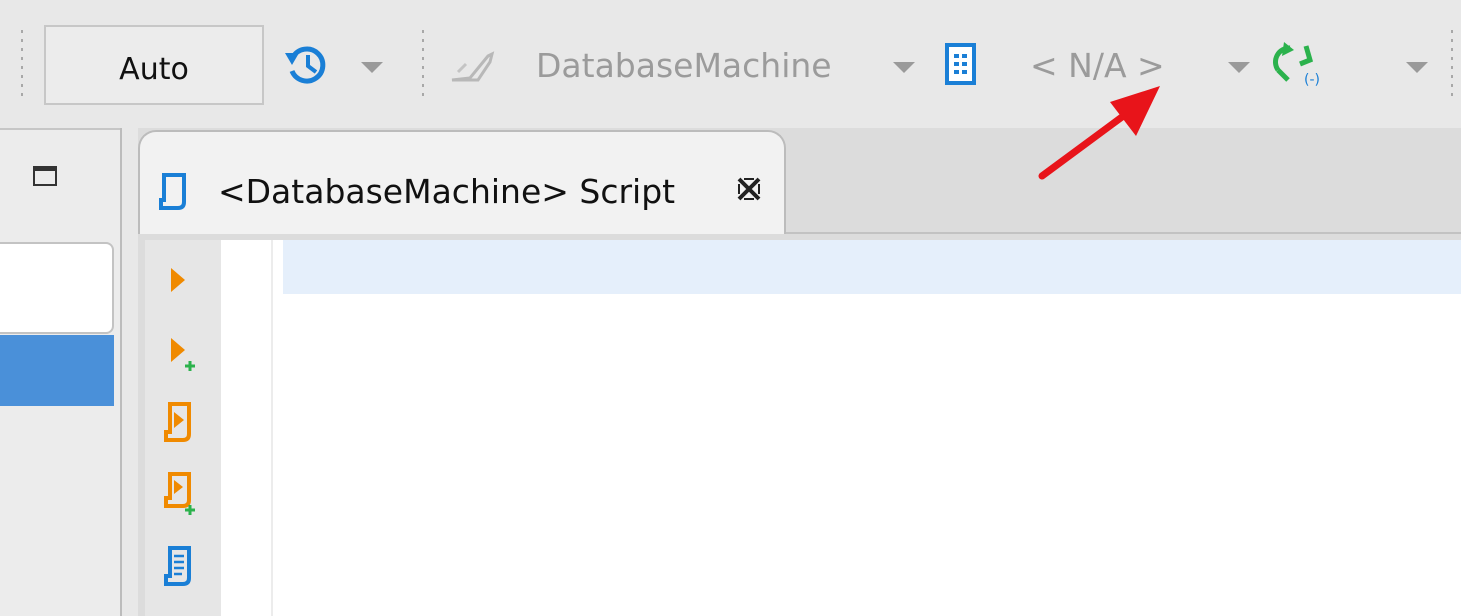 This screenshot has width=1461, height=616. I want to click on navigator-filter-input, so click(57, 288).